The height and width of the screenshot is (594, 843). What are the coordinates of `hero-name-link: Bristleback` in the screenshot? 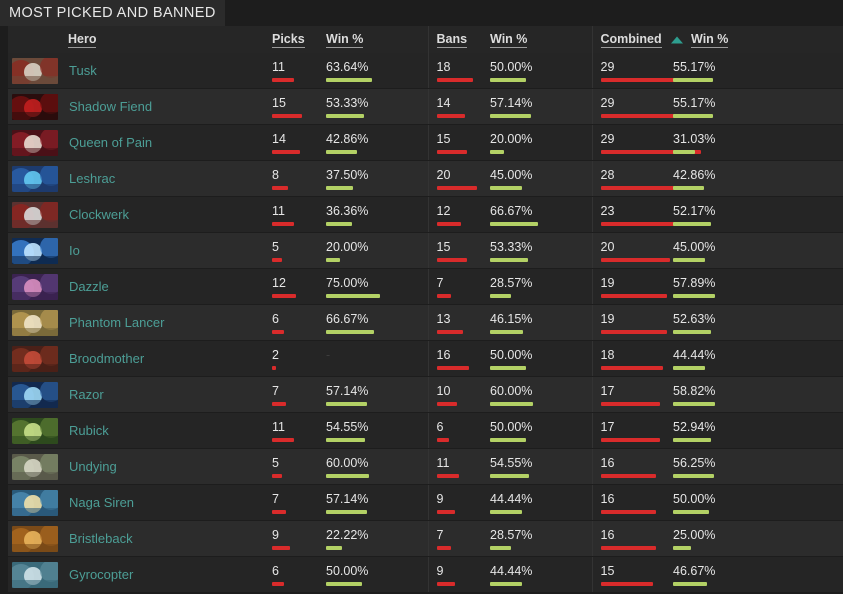 It's located at (95, 538).